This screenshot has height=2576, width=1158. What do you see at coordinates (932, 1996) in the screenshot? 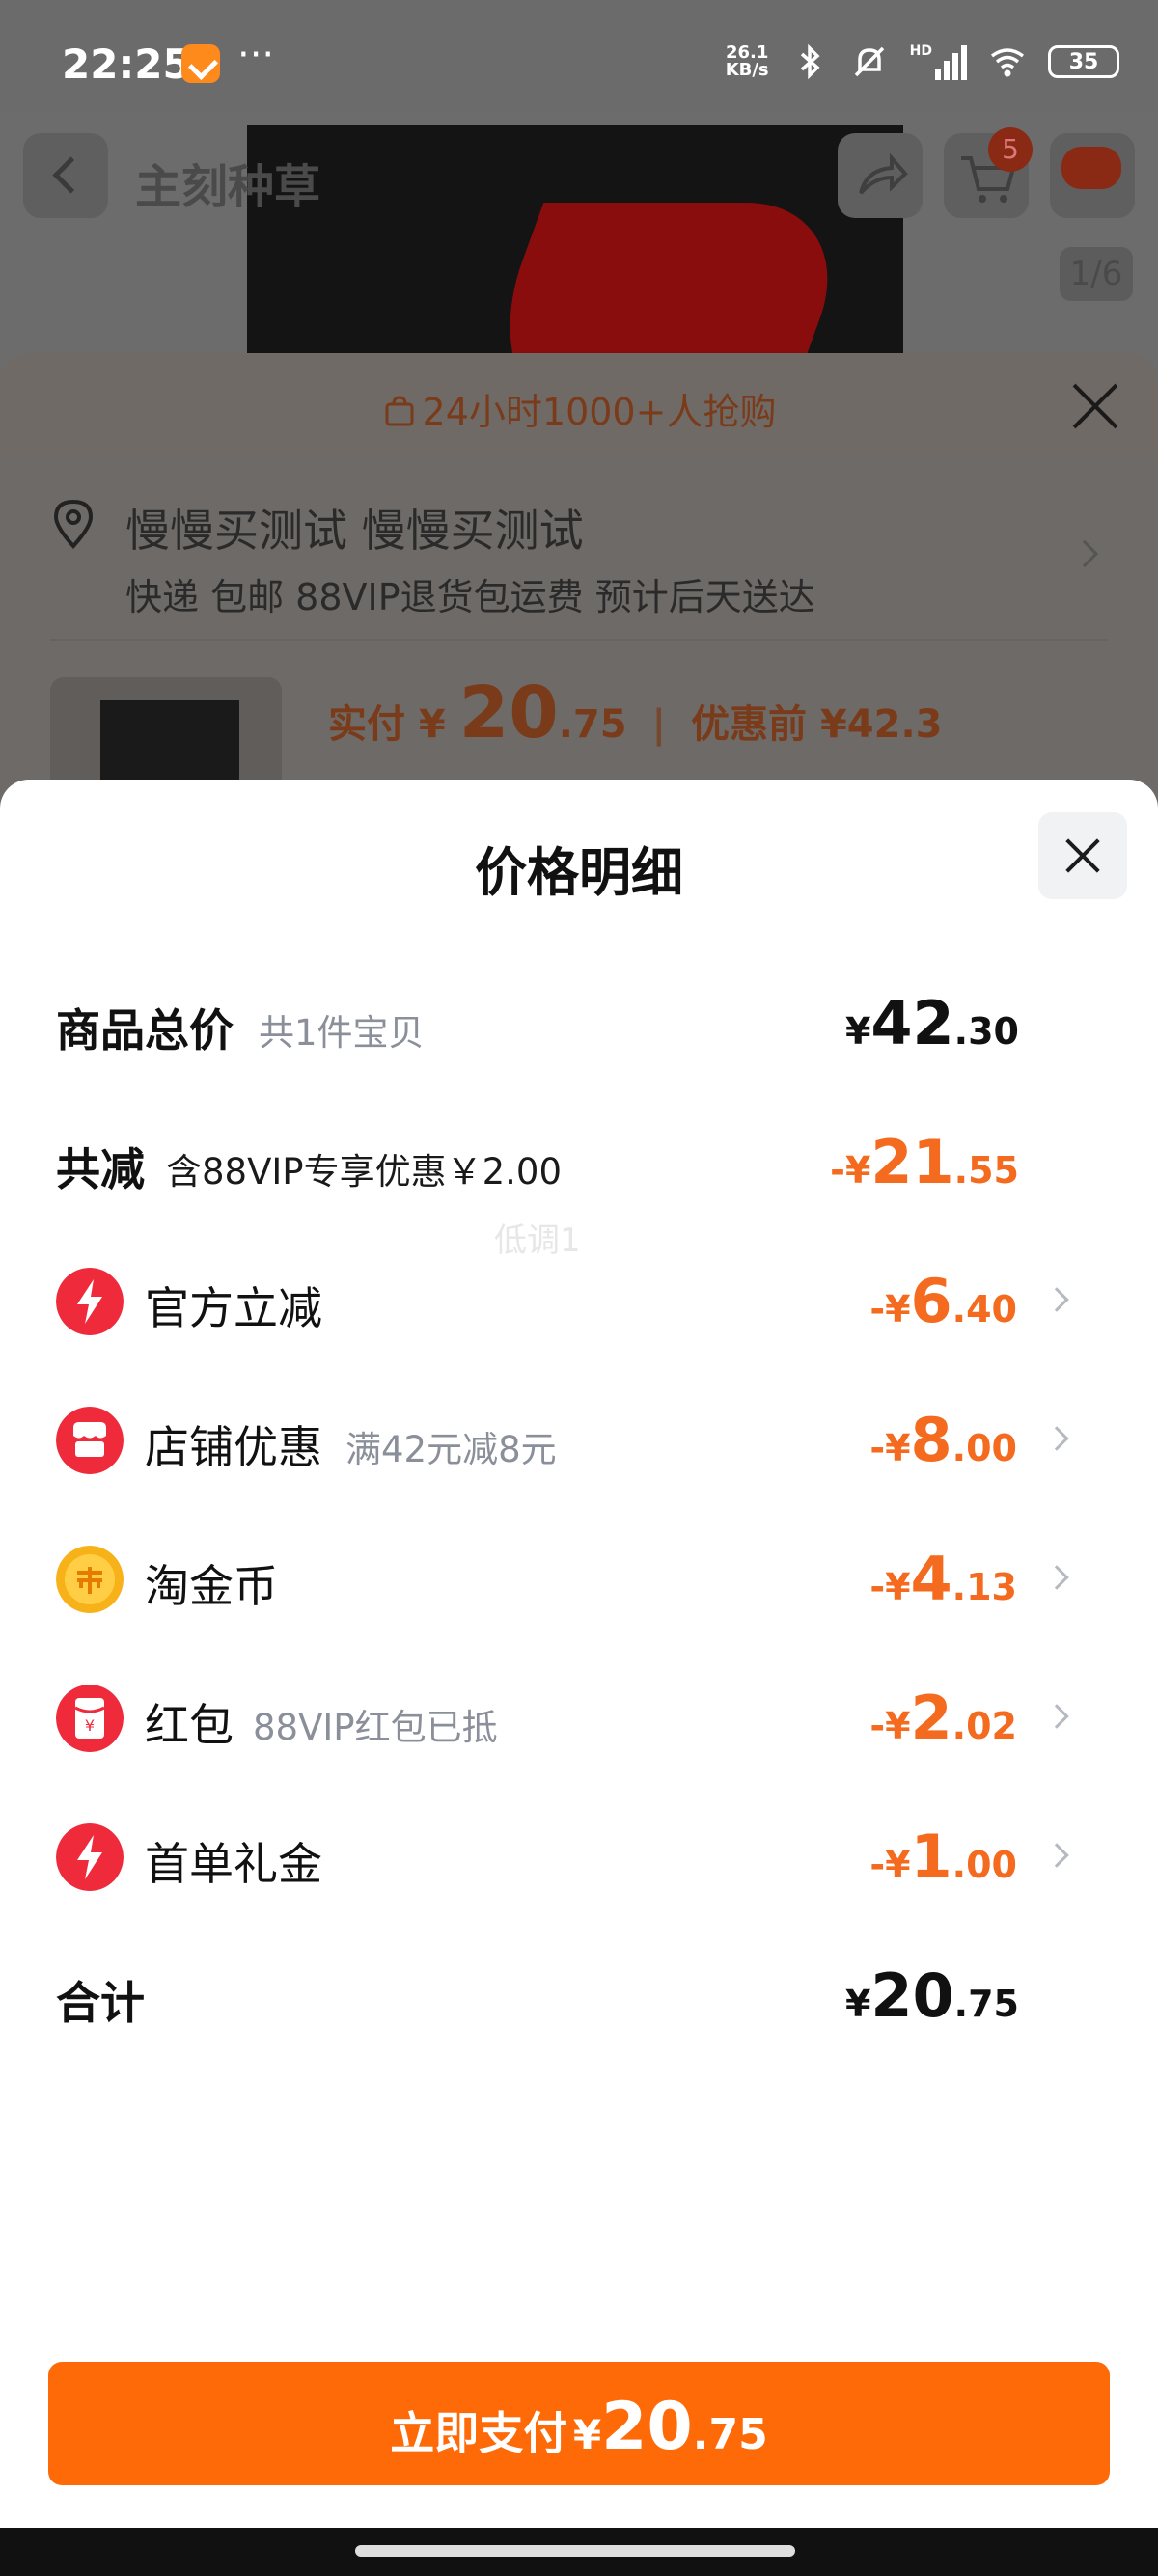
I see `total-amount: ¥20.75` at bounding box center [932, 1996].